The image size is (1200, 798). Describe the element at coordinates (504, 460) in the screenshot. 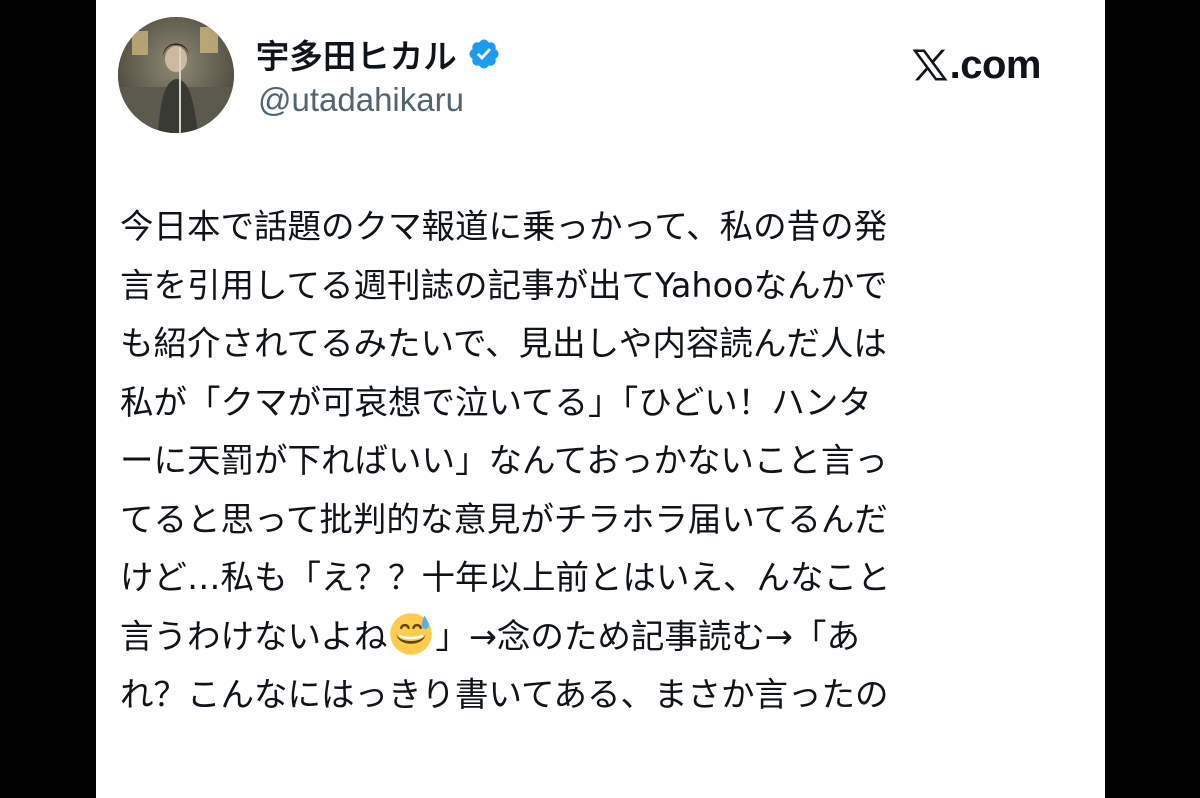

I see `post-text-line: ーに天罰が下ればいい」なんておっかないこと言っ` at that location.